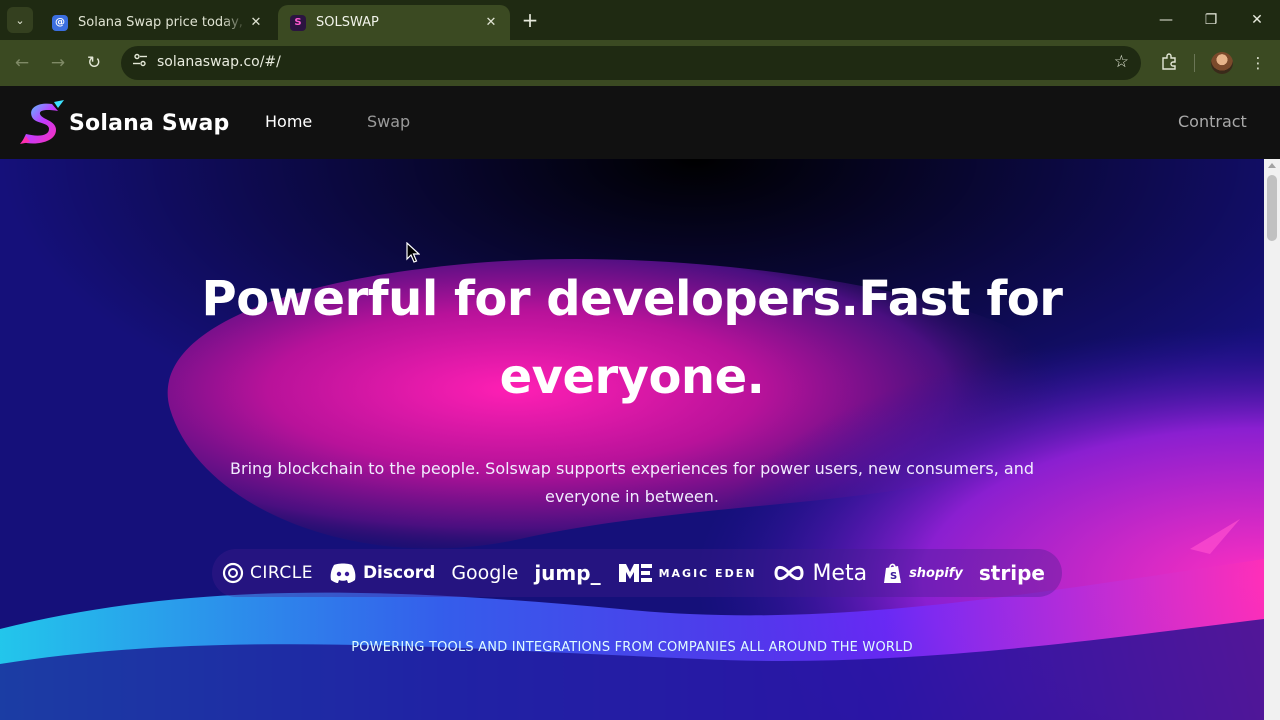 The image size is (1280, 720). What do you see at coordinates (1272, 439) in the screenshot?
I see `page-scrollbar` at bounding box center [1272, 439].